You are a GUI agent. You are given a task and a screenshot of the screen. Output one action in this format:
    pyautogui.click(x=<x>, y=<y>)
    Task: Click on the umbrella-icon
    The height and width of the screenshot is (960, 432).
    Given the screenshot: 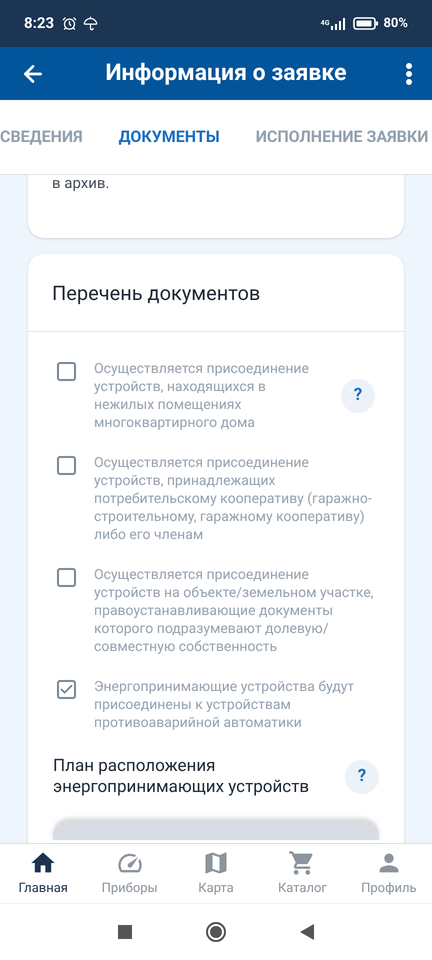 What is the action you would take?
    pyautogui.click(x=90, y=23)
    